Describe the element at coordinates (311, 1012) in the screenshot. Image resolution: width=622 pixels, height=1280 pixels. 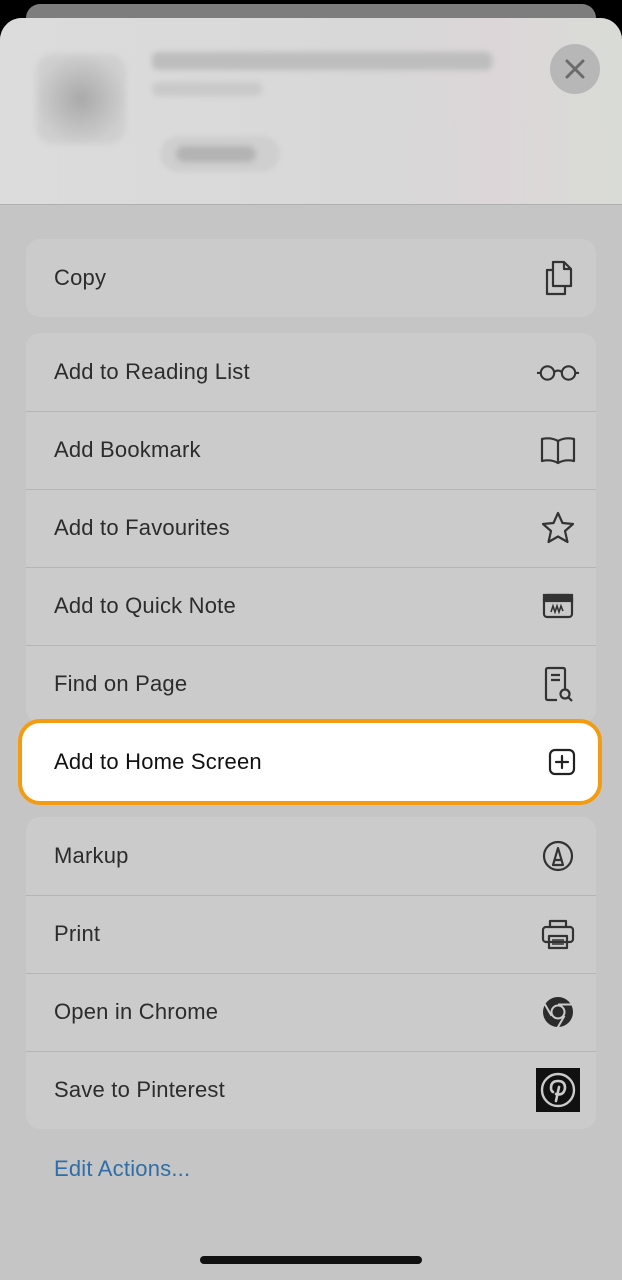
I see `action-open-in-chrome: Open in Chrome` at that location.